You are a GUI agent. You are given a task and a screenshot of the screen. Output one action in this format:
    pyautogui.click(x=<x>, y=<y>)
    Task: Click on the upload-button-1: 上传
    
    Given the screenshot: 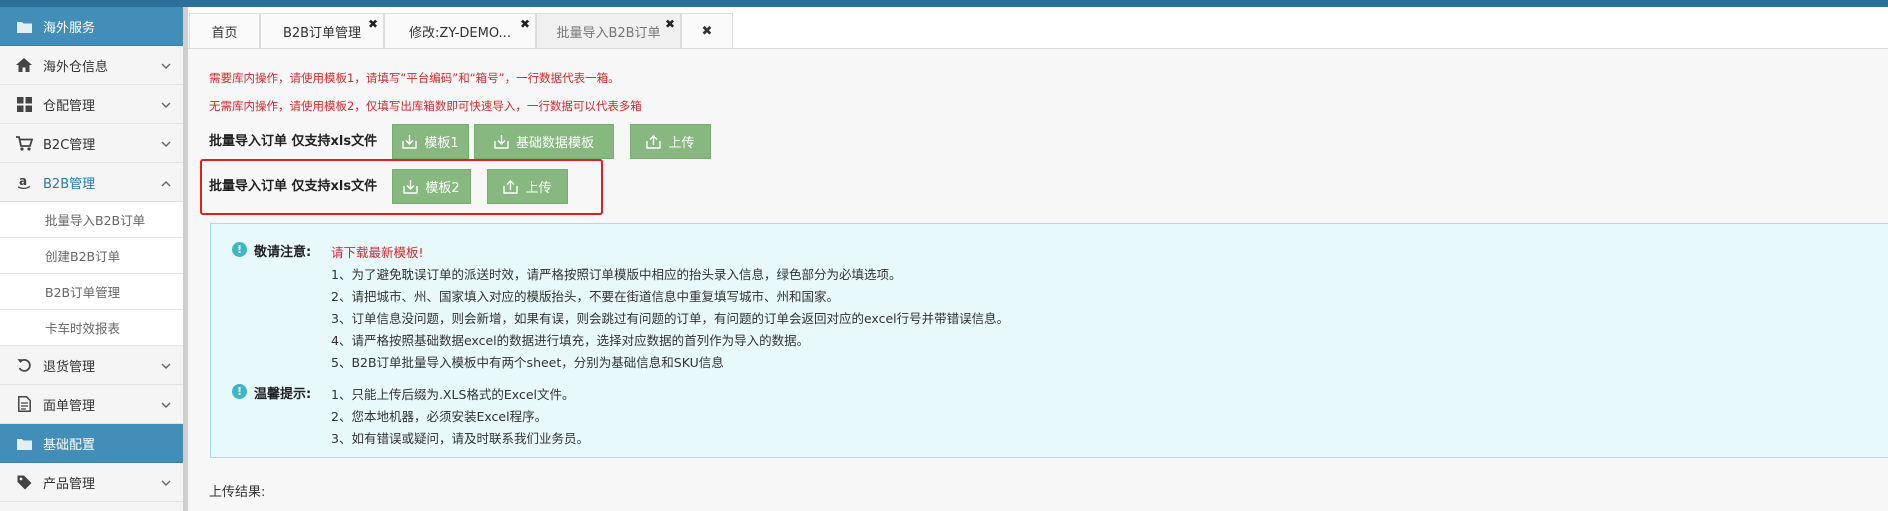 What is the action you would take?
    pyautogui.click(x=670, y=141)
    